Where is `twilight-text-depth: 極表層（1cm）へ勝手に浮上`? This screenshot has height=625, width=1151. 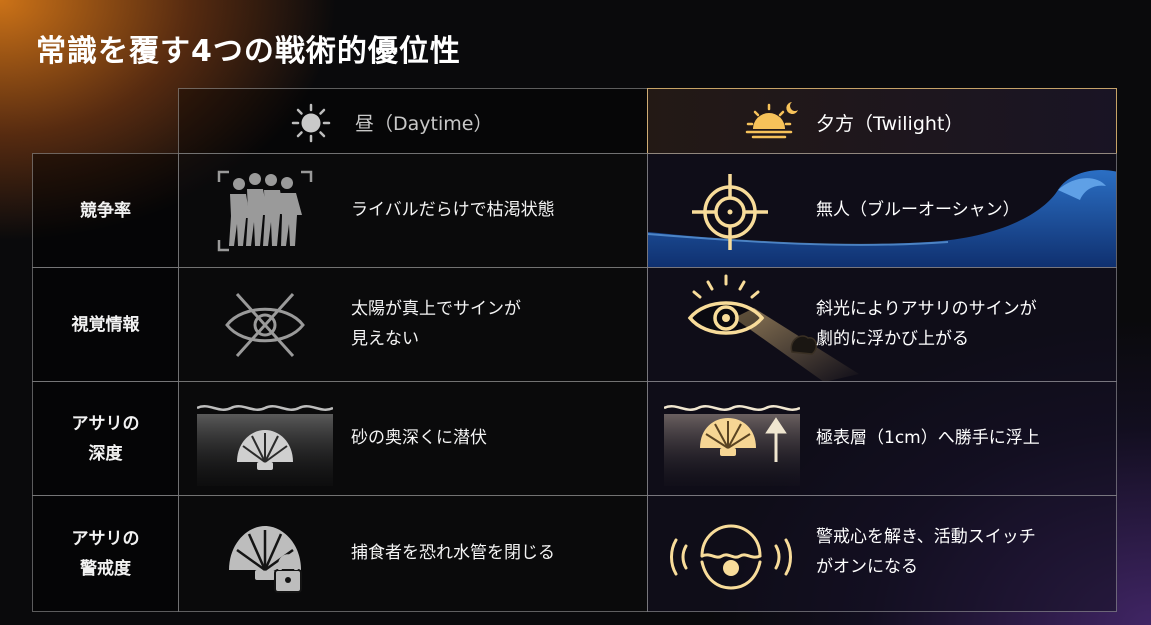 twilight-text-depth: 極表層（1cm）へ勝手に浮上 is located at coordinates (928, 438).